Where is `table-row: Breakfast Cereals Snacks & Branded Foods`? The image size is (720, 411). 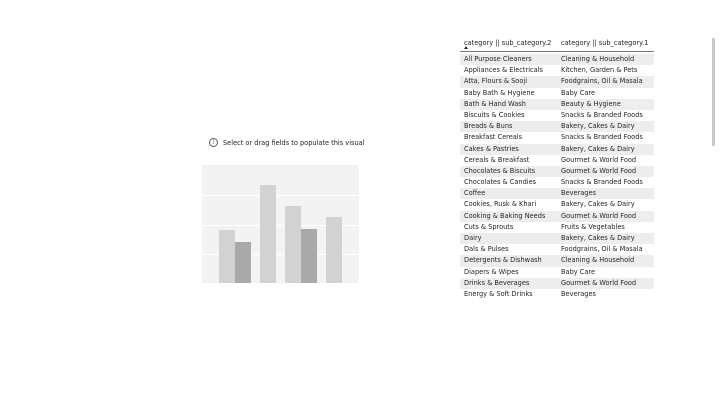 table-row: Breakfast Cereals Snacks & Branded Foods is located at coordinates (557, 137).